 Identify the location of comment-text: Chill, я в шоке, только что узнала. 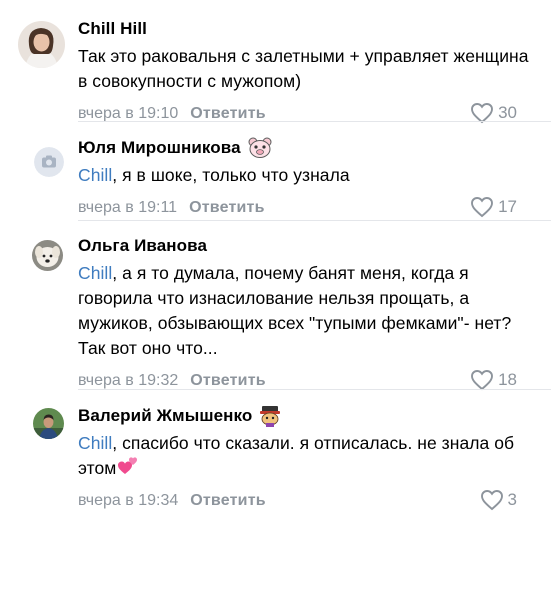
(307, 175).